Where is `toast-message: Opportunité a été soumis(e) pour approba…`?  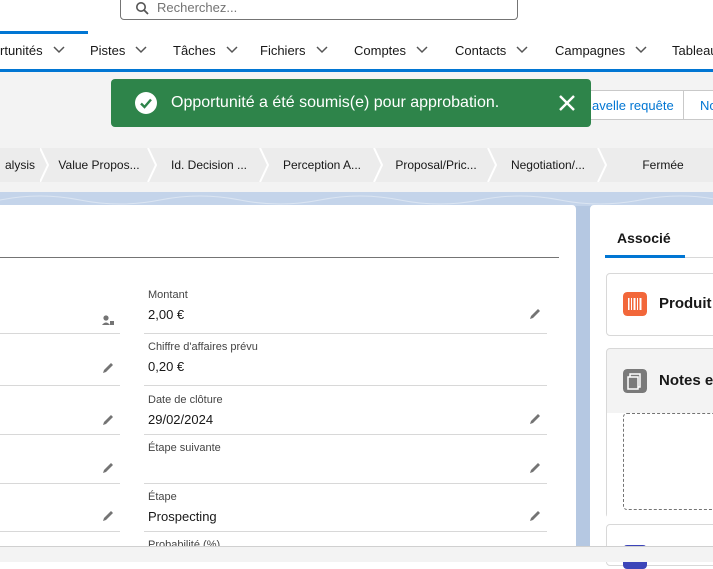 toast-message: Opportunité a été soumis(e) pour approba… is located at coordinates (335, 102).